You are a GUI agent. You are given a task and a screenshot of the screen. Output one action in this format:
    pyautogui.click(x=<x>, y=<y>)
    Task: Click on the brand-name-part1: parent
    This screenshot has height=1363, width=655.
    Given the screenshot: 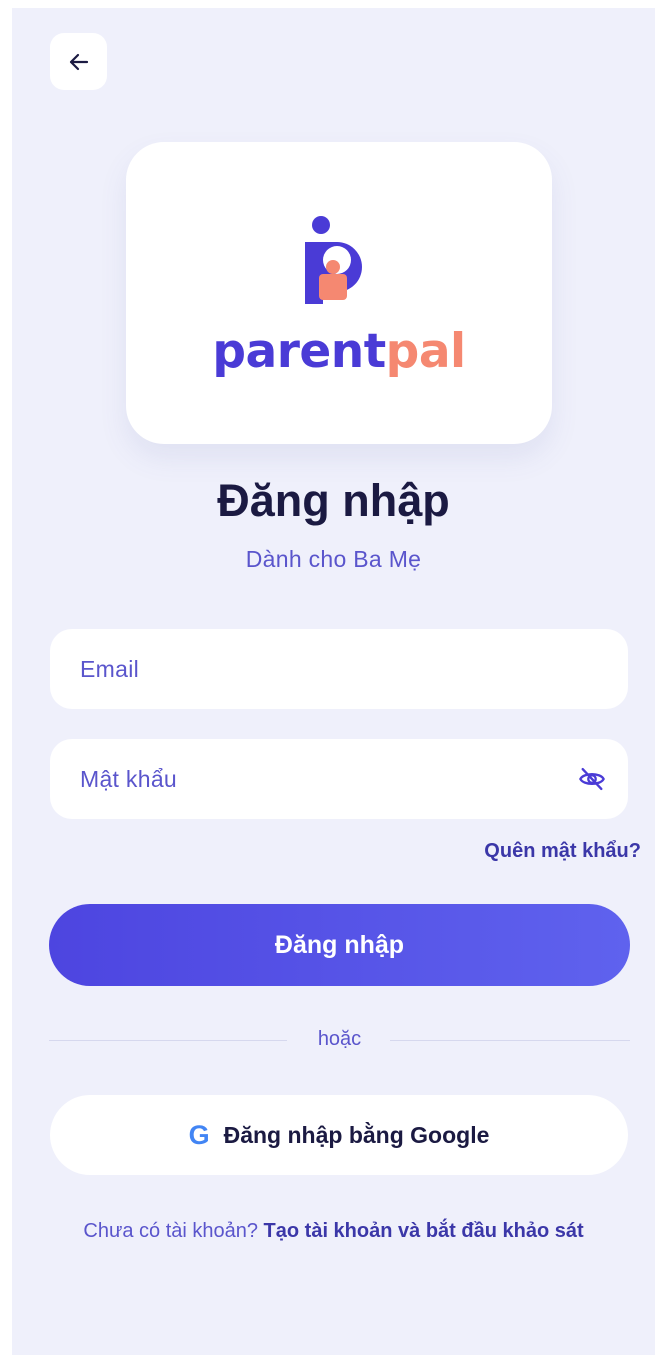 What is the action you would take?
    pyautogui.click(x=299, y=351)
    